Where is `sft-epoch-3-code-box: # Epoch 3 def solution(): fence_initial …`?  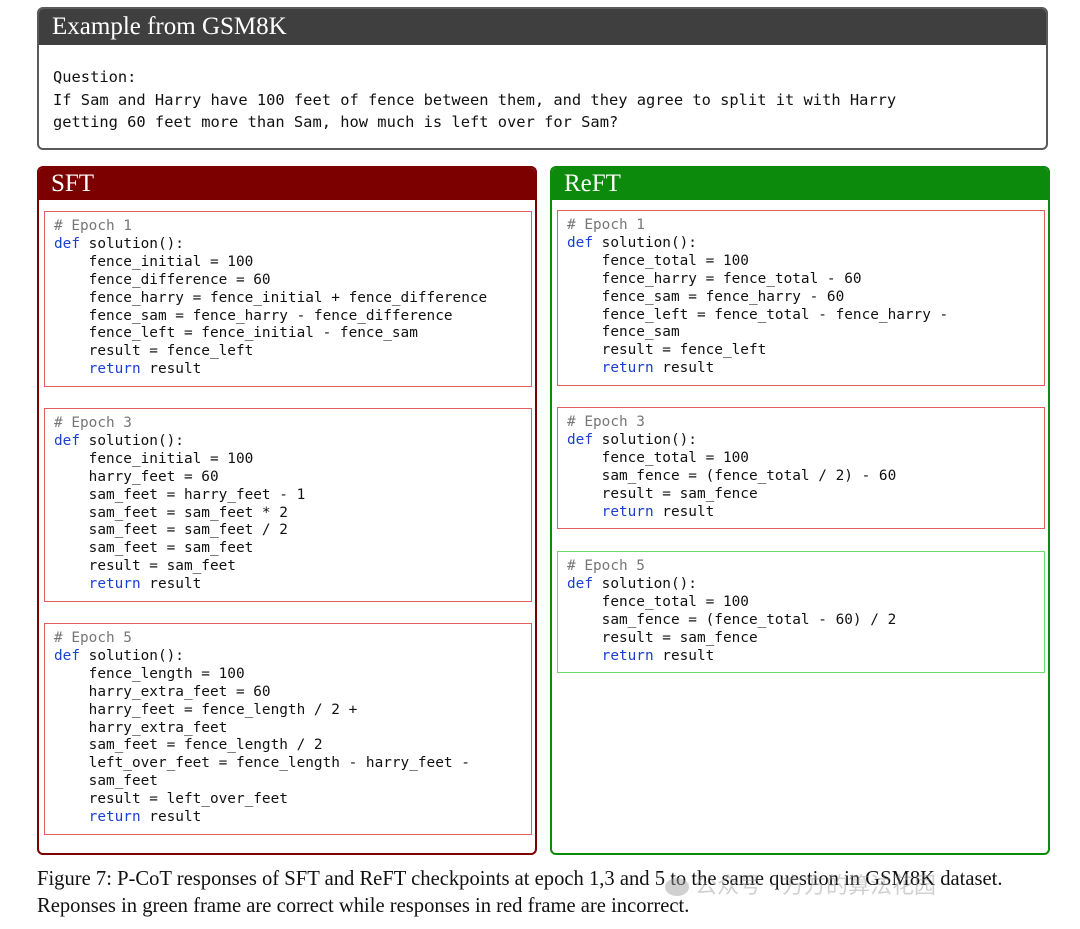
sft-epoch-3-code-box: # Epoch 3 def solution(): fence_initial … is located at coordinates (288, 505).